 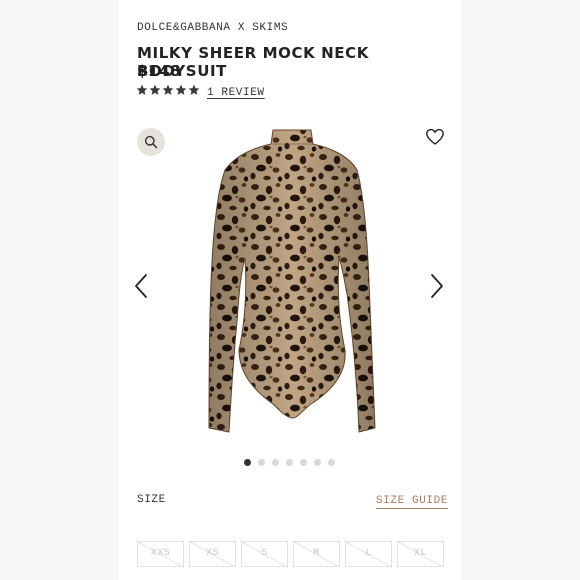 I want to click on size-option: M, so click(x=316, y=554).